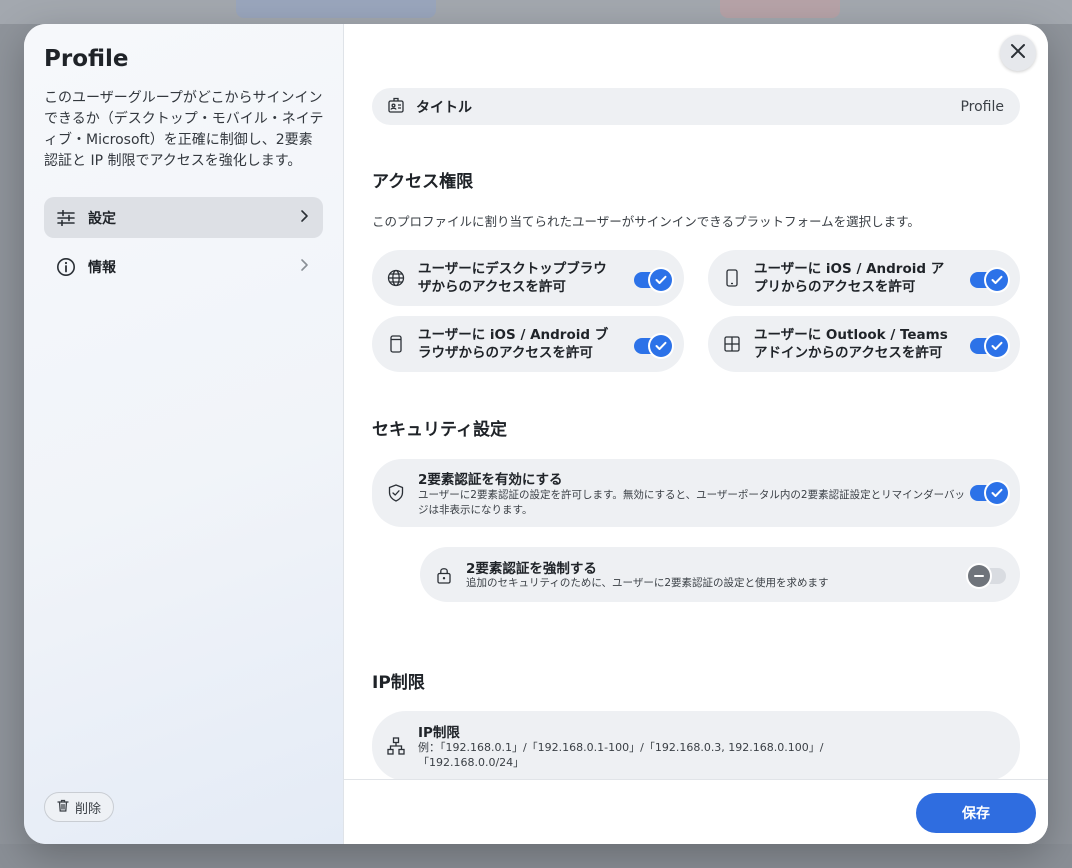 This screenshot has width=1072, height=868. I want to click on access-item-label: ユーザーに Outlook / Teams アドインからのアクセスを許可, so click(851, 344).